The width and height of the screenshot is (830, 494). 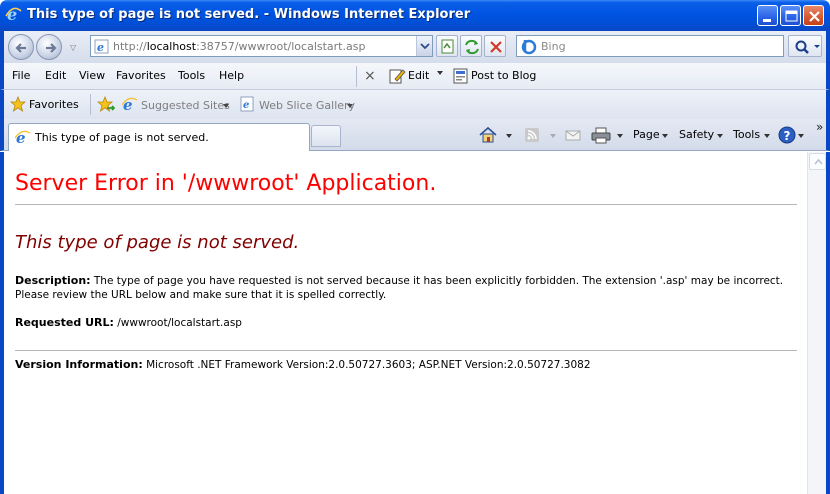 I want to click on home-dropdown-icon, so click(x=509, y=136).